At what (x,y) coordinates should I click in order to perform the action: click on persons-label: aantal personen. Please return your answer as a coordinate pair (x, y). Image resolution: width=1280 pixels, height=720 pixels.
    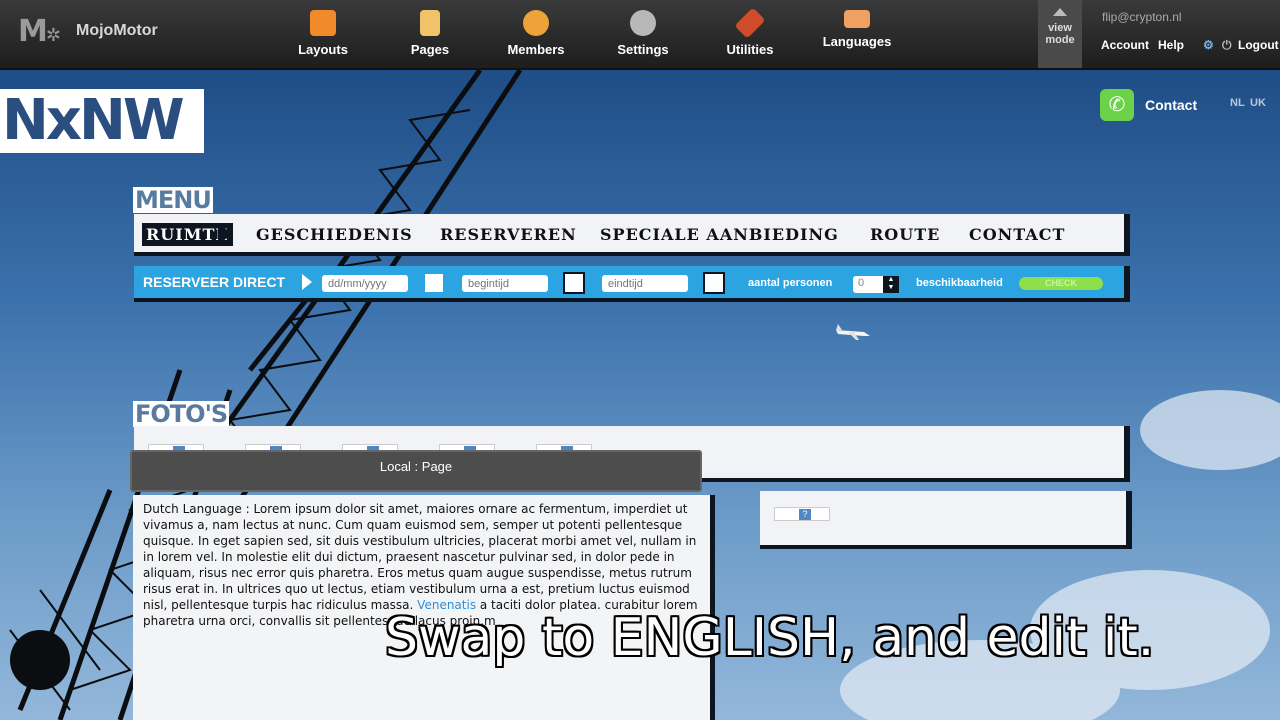
    Looking at the image, I should click on (790, 283).